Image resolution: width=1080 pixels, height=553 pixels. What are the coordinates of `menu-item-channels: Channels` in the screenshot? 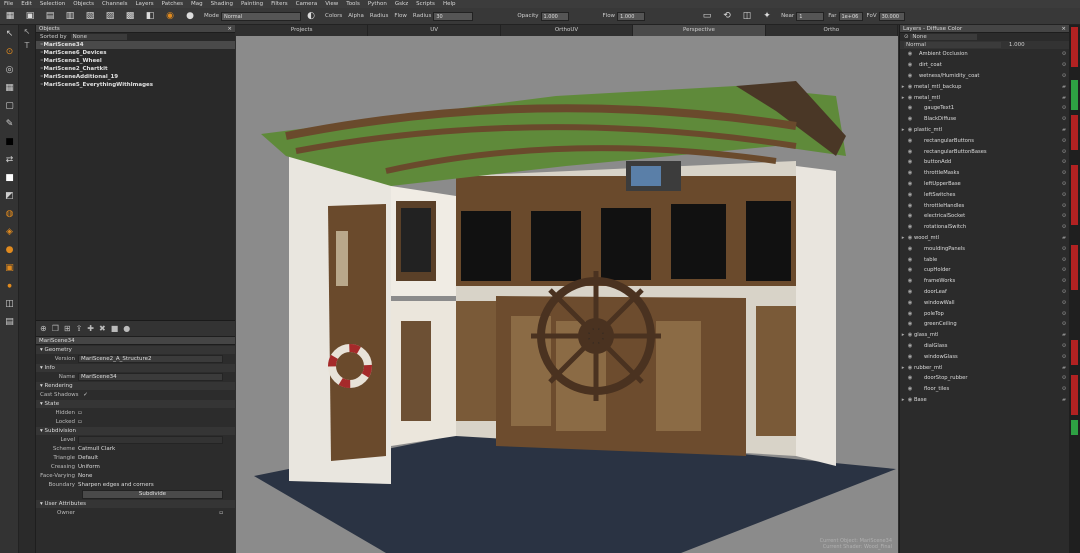 It's located at (114, 4).